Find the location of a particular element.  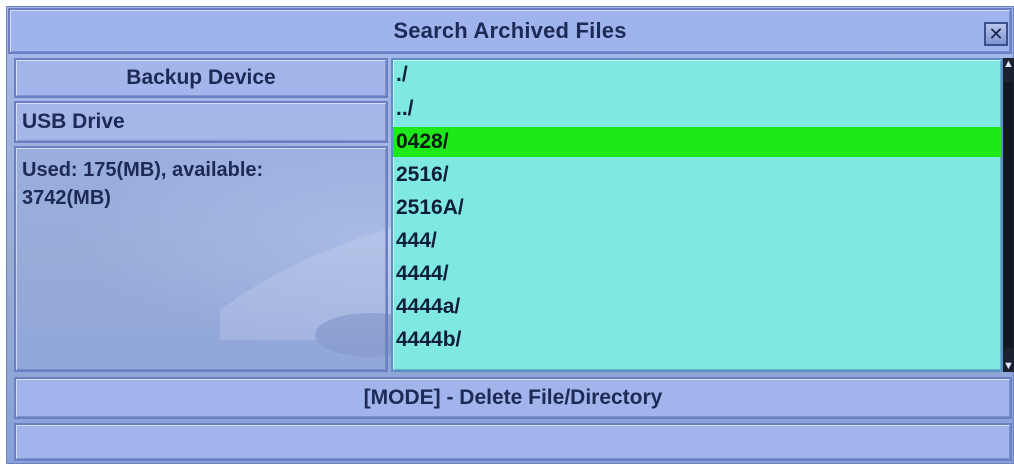

dialog-title: Search Archived Files is located at coordinates (510, 30).